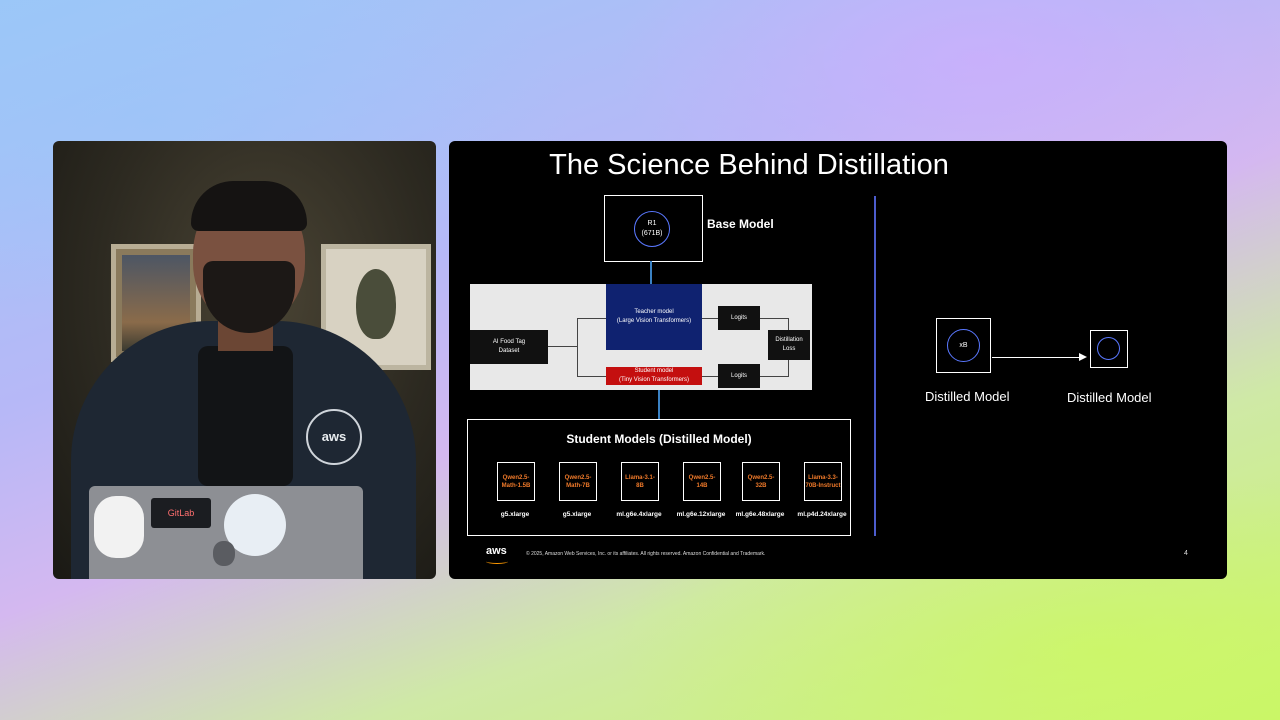  What do you see at coordinates (963, 345) in the screenshot?
I see `distilled-model-circle: xB` at bounding box center [963, 345].